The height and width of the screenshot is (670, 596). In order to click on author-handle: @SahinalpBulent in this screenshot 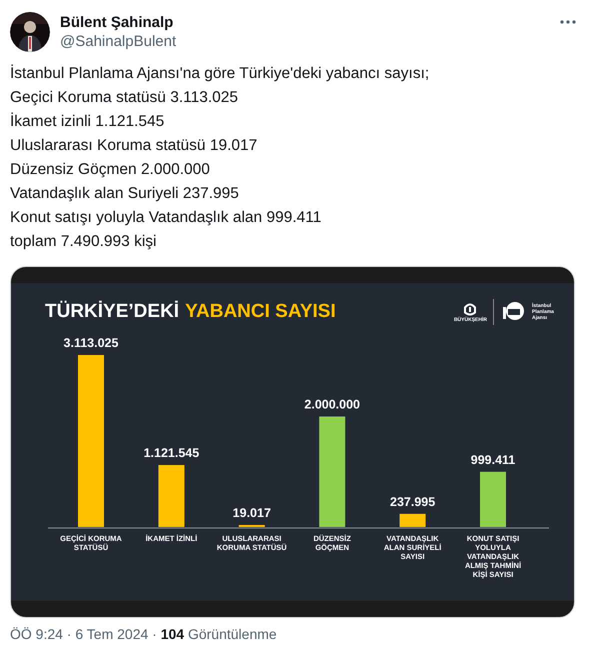, I will do `click(304, 41)`.